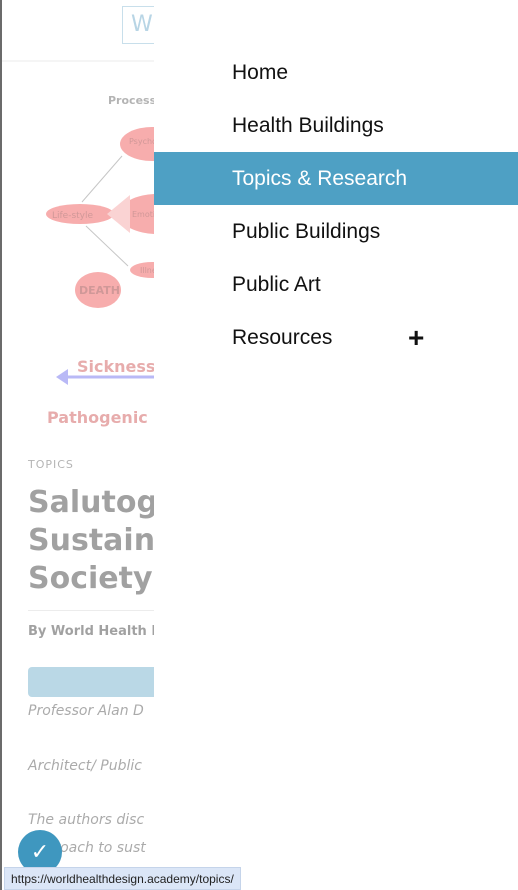 This screenshot has width=518, height=890. Describe the element at coordinates (73, 216) in the screenshot. I see `node-lifestyle-label: Life-style` at that location.